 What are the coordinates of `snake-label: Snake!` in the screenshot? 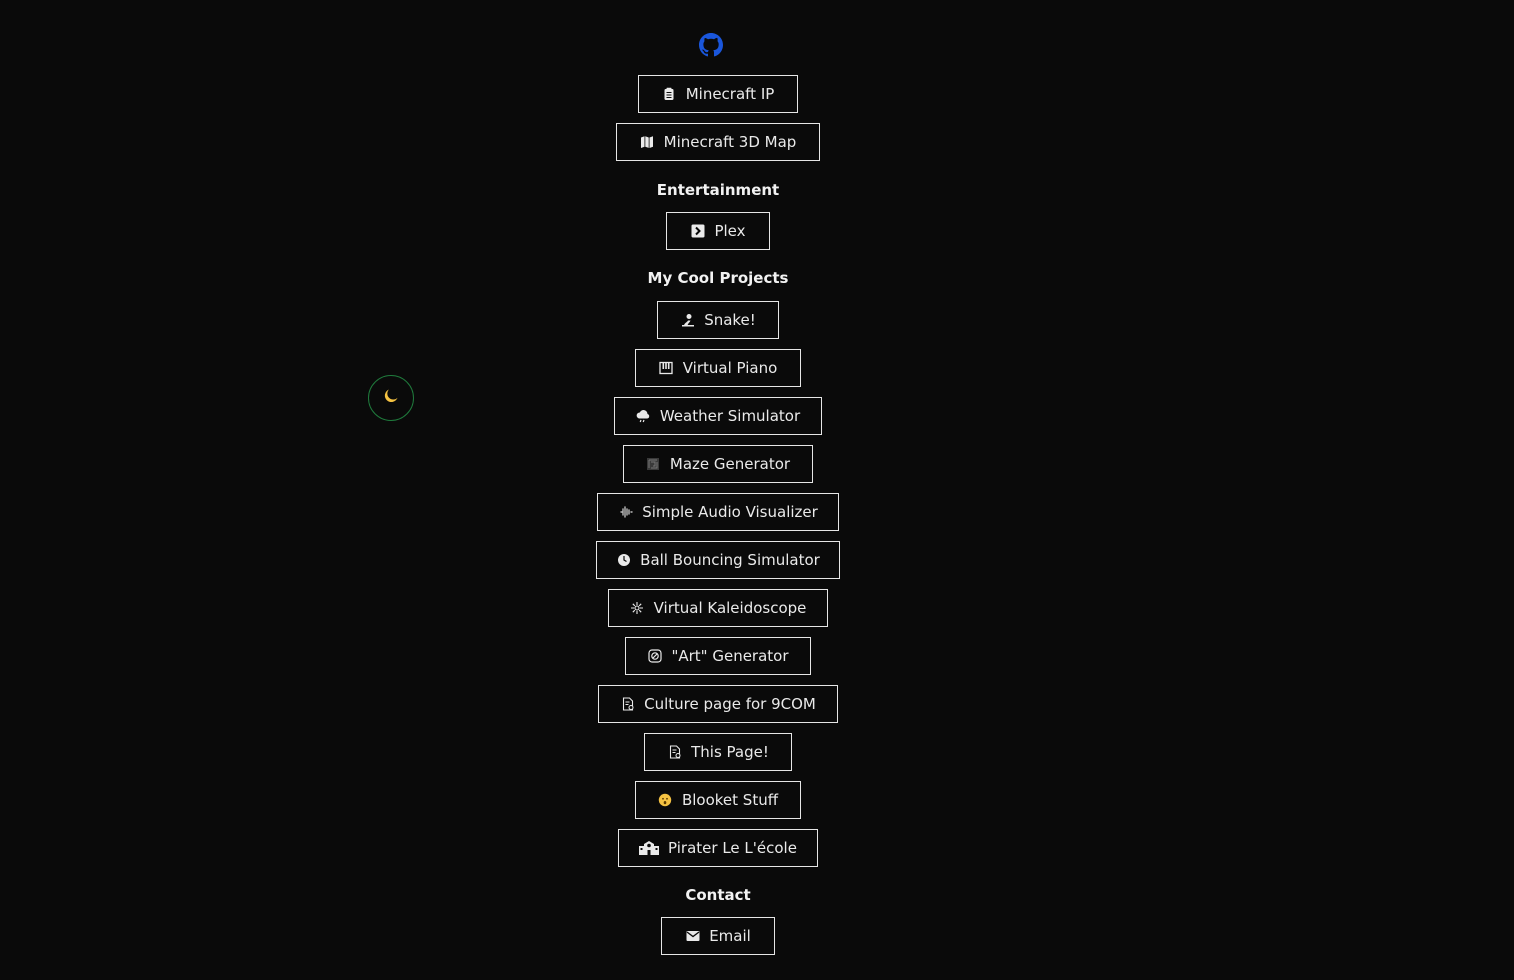 It's located at (730, 320).